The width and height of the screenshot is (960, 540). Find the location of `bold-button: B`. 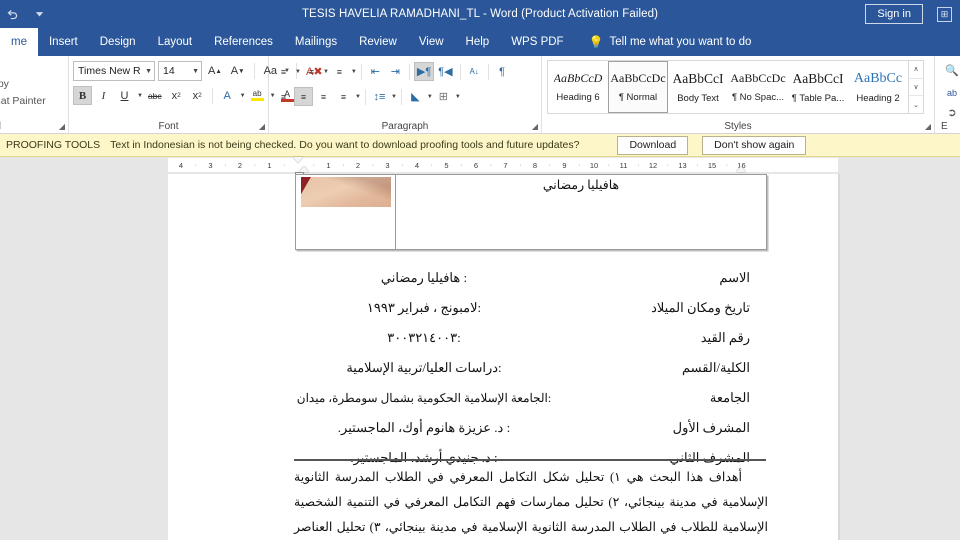

bold-button: B is located at coordinates (82, 95).